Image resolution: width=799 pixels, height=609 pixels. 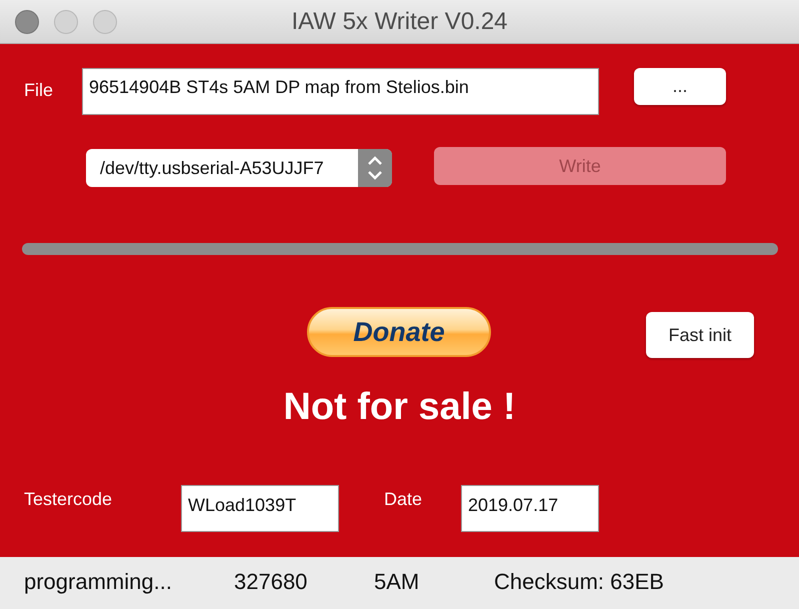 What do you see at coordinates (39, 90) in the screenshot?
I see `file-label: File` at bounding box center [39, 90].